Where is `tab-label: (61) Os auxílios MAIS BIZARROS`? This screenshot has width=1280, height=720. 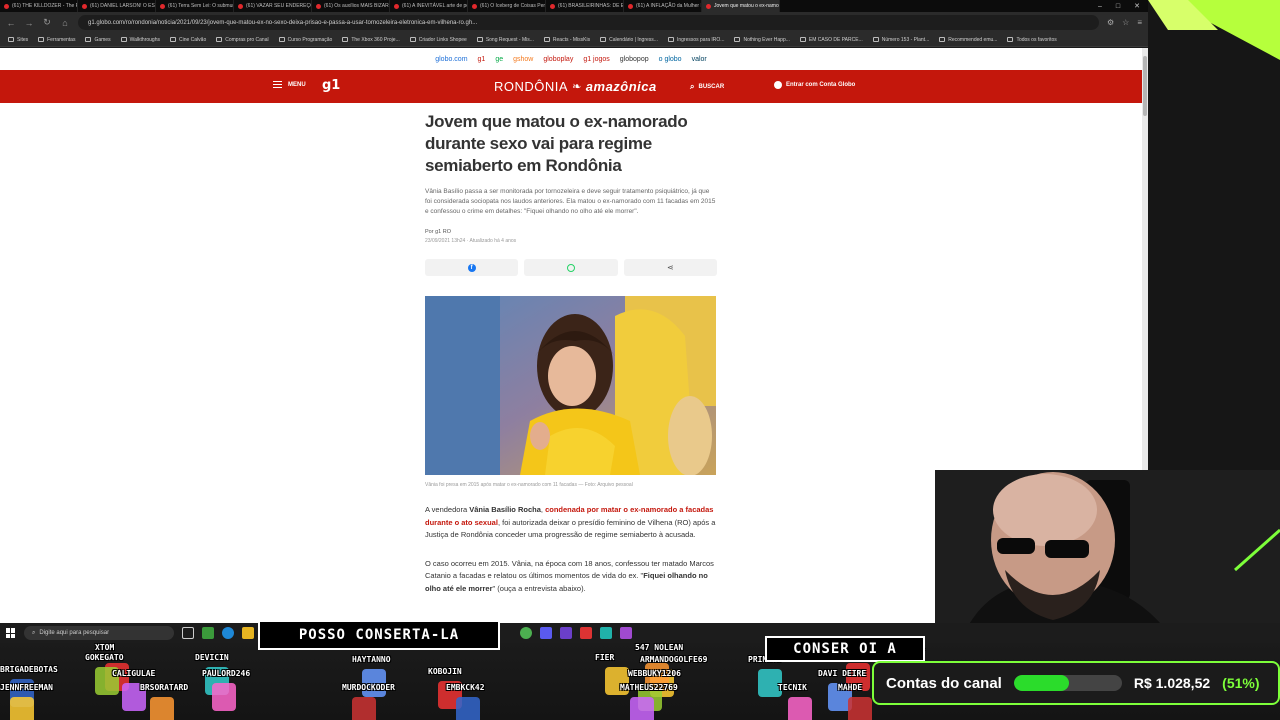
tab-label: (61) Os auxílios MAIS BIZARROS is located at coordinates (356, 6).